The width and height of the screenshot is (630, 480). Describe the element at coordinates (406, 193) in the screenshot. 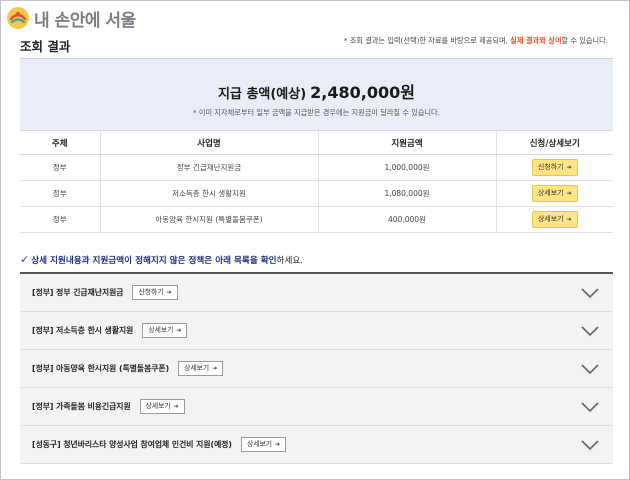

I see `cell-amount: 1,080,000원` at that location.